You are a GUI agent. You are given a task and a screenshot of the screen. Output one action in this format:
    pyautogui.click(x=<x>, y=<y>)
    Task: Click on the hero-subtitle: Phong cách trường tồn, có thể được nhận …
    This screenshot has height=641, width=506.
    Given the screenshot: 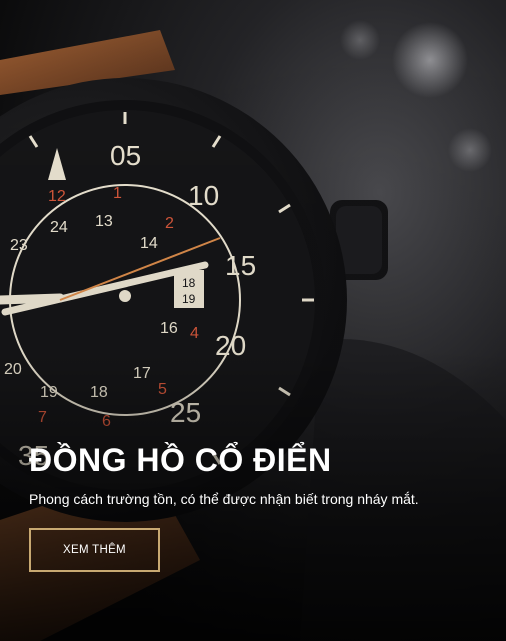 What is the action you would take?
    pyautogui.click(x=224, y=499)
    